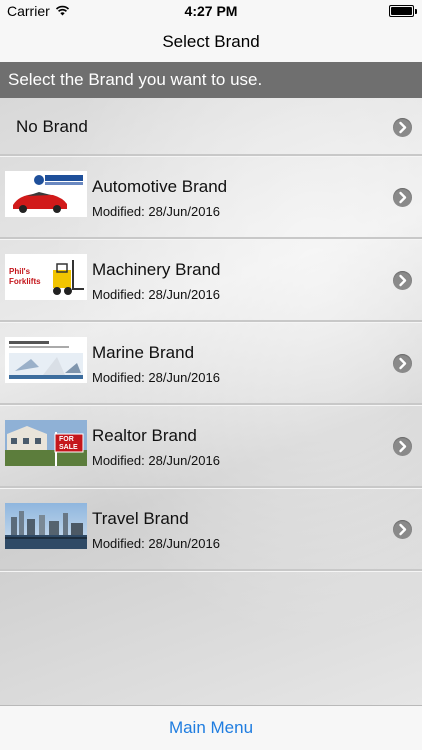 This screenshot has height=750, width=422. I want to click on bottom-toolbar: Main Menu, so click(211, 727).